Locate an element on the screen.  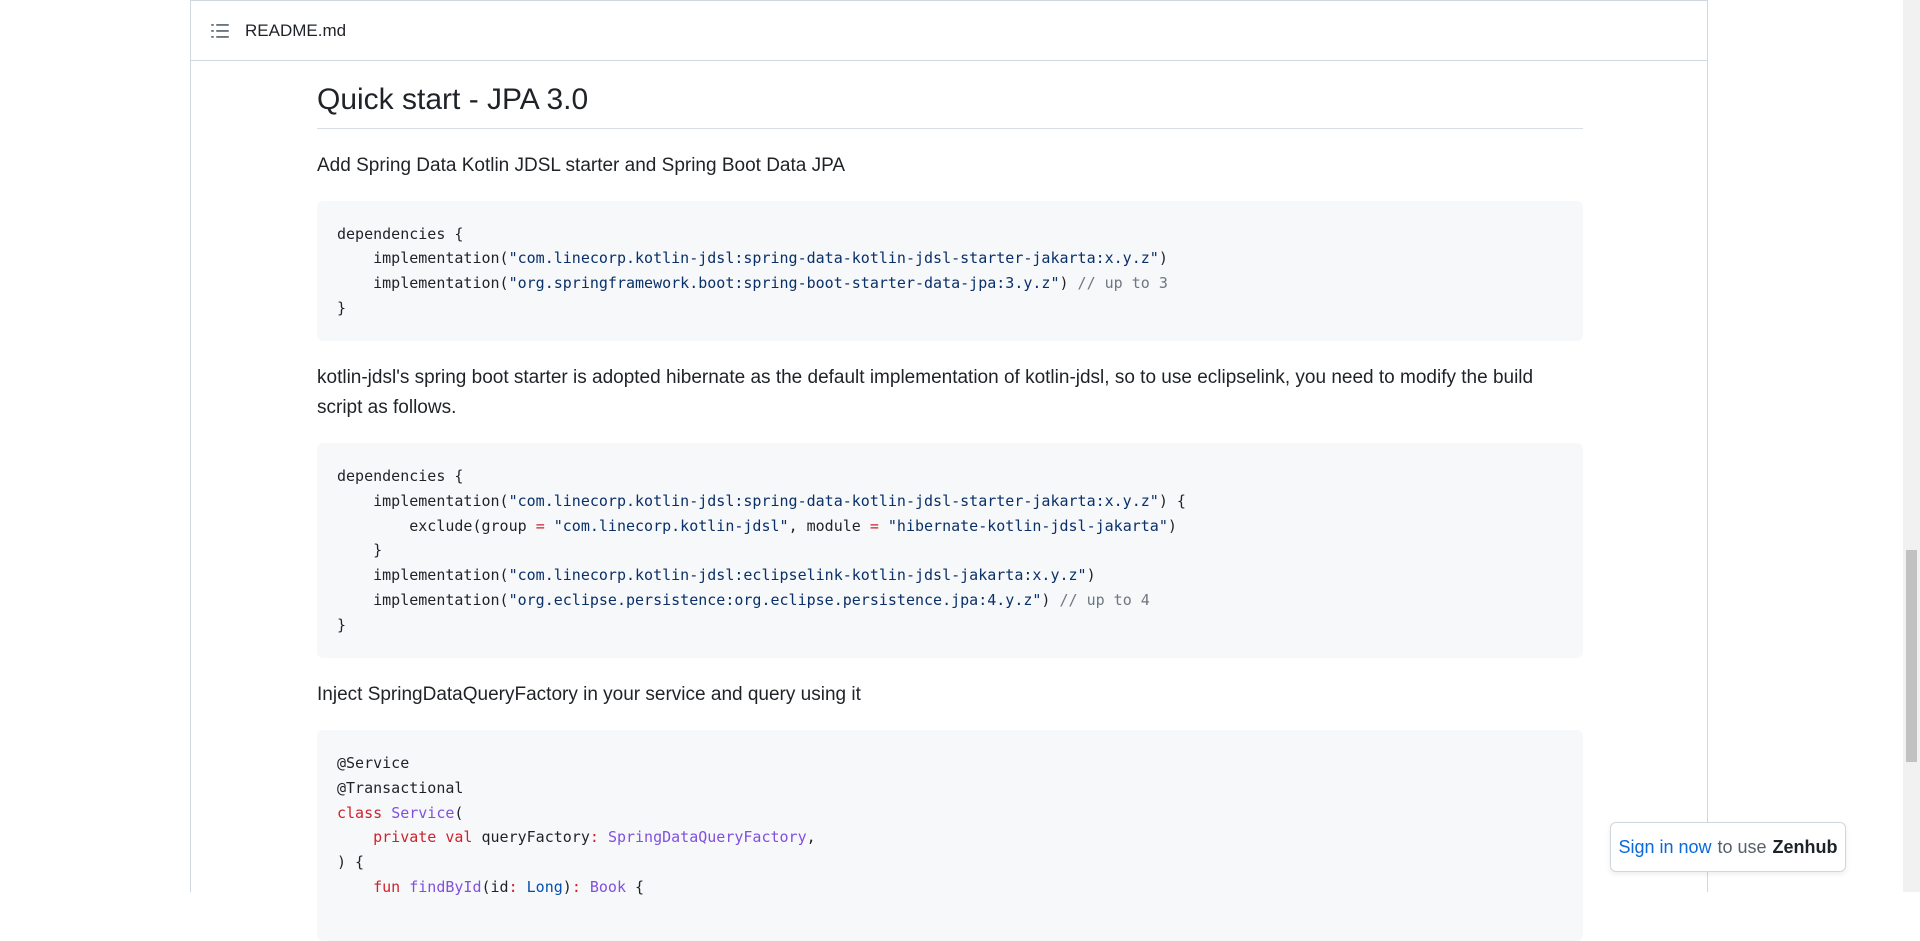
code-token: , module is located at coordinates (829, 525).